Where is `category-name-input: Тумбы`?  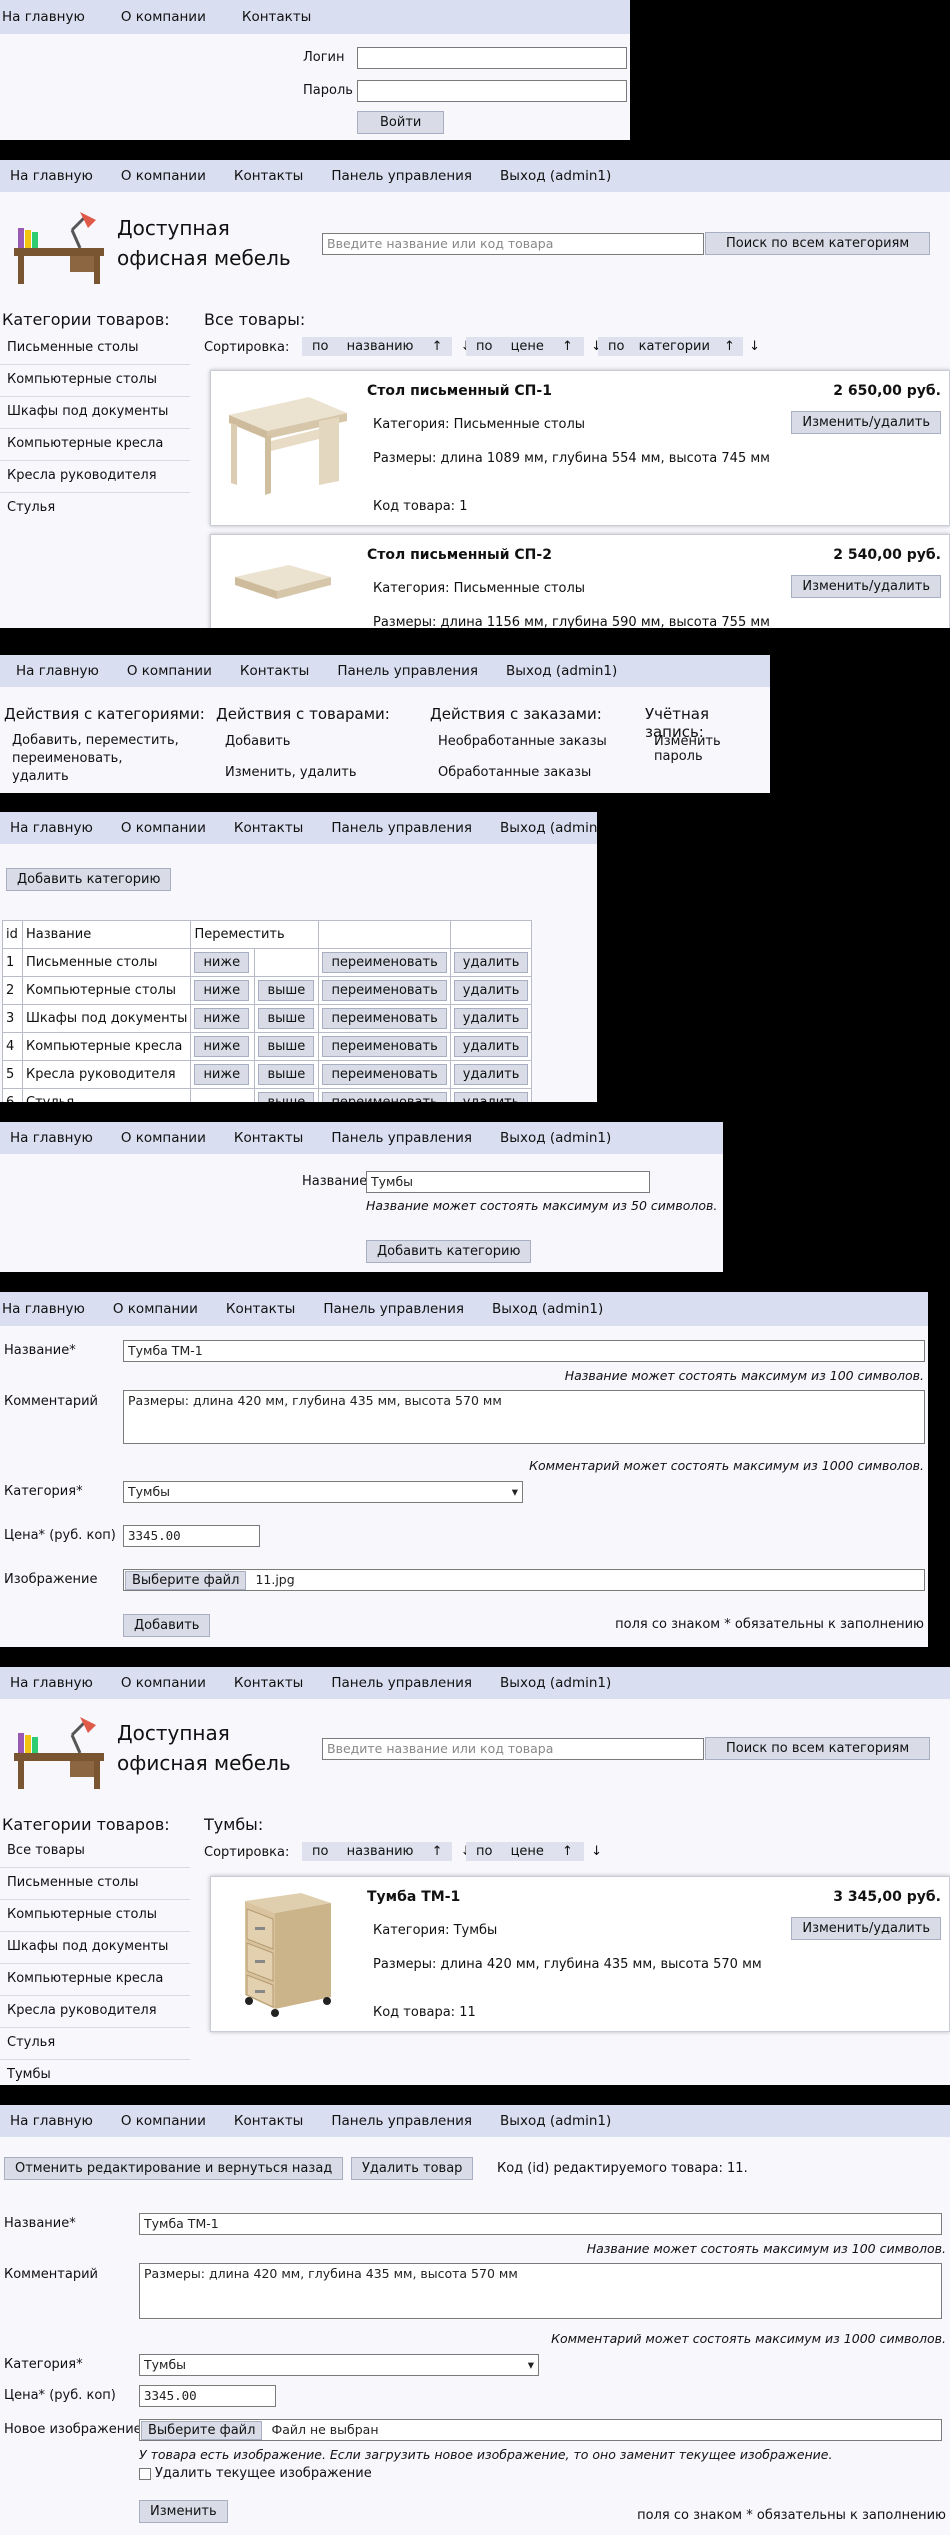
category-name-input: Тумбы is located at coordinates (508, 1182).